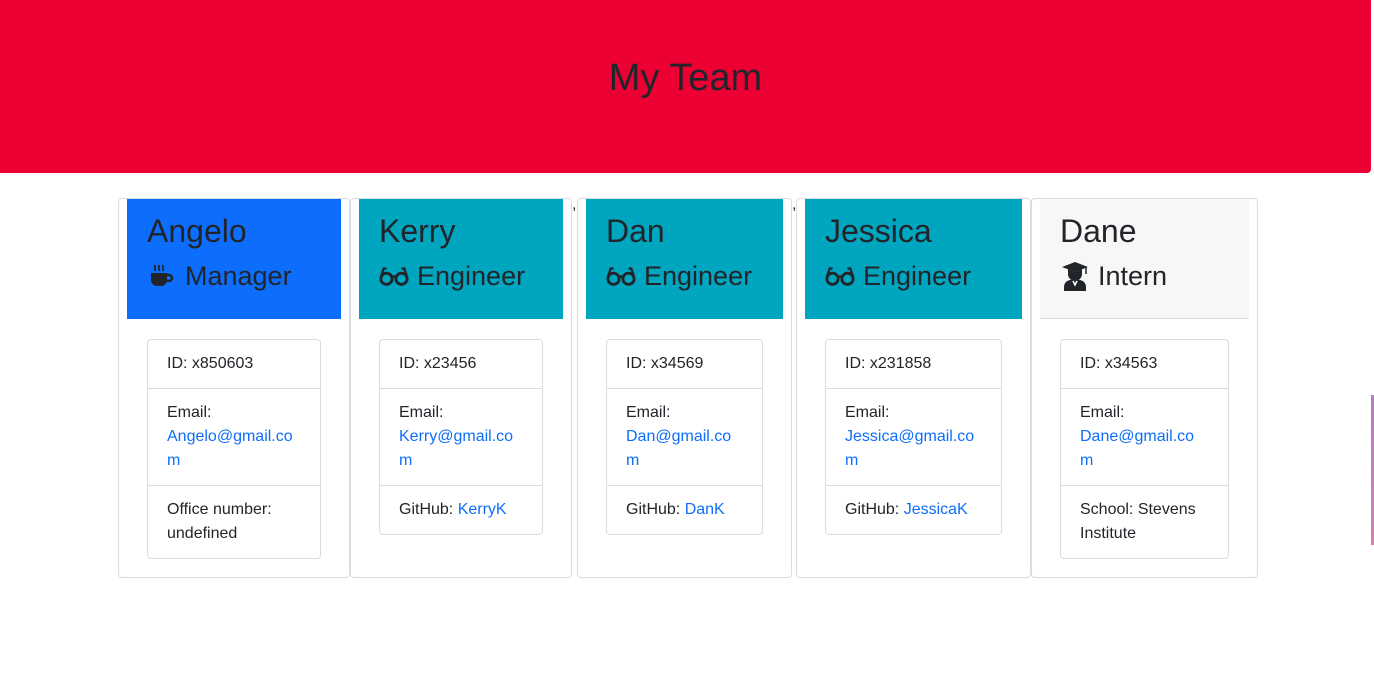  Describe the element at coordinates (456, 448) in the screenshot. I see `email-link: Kerry@gmail.co m` at that location.